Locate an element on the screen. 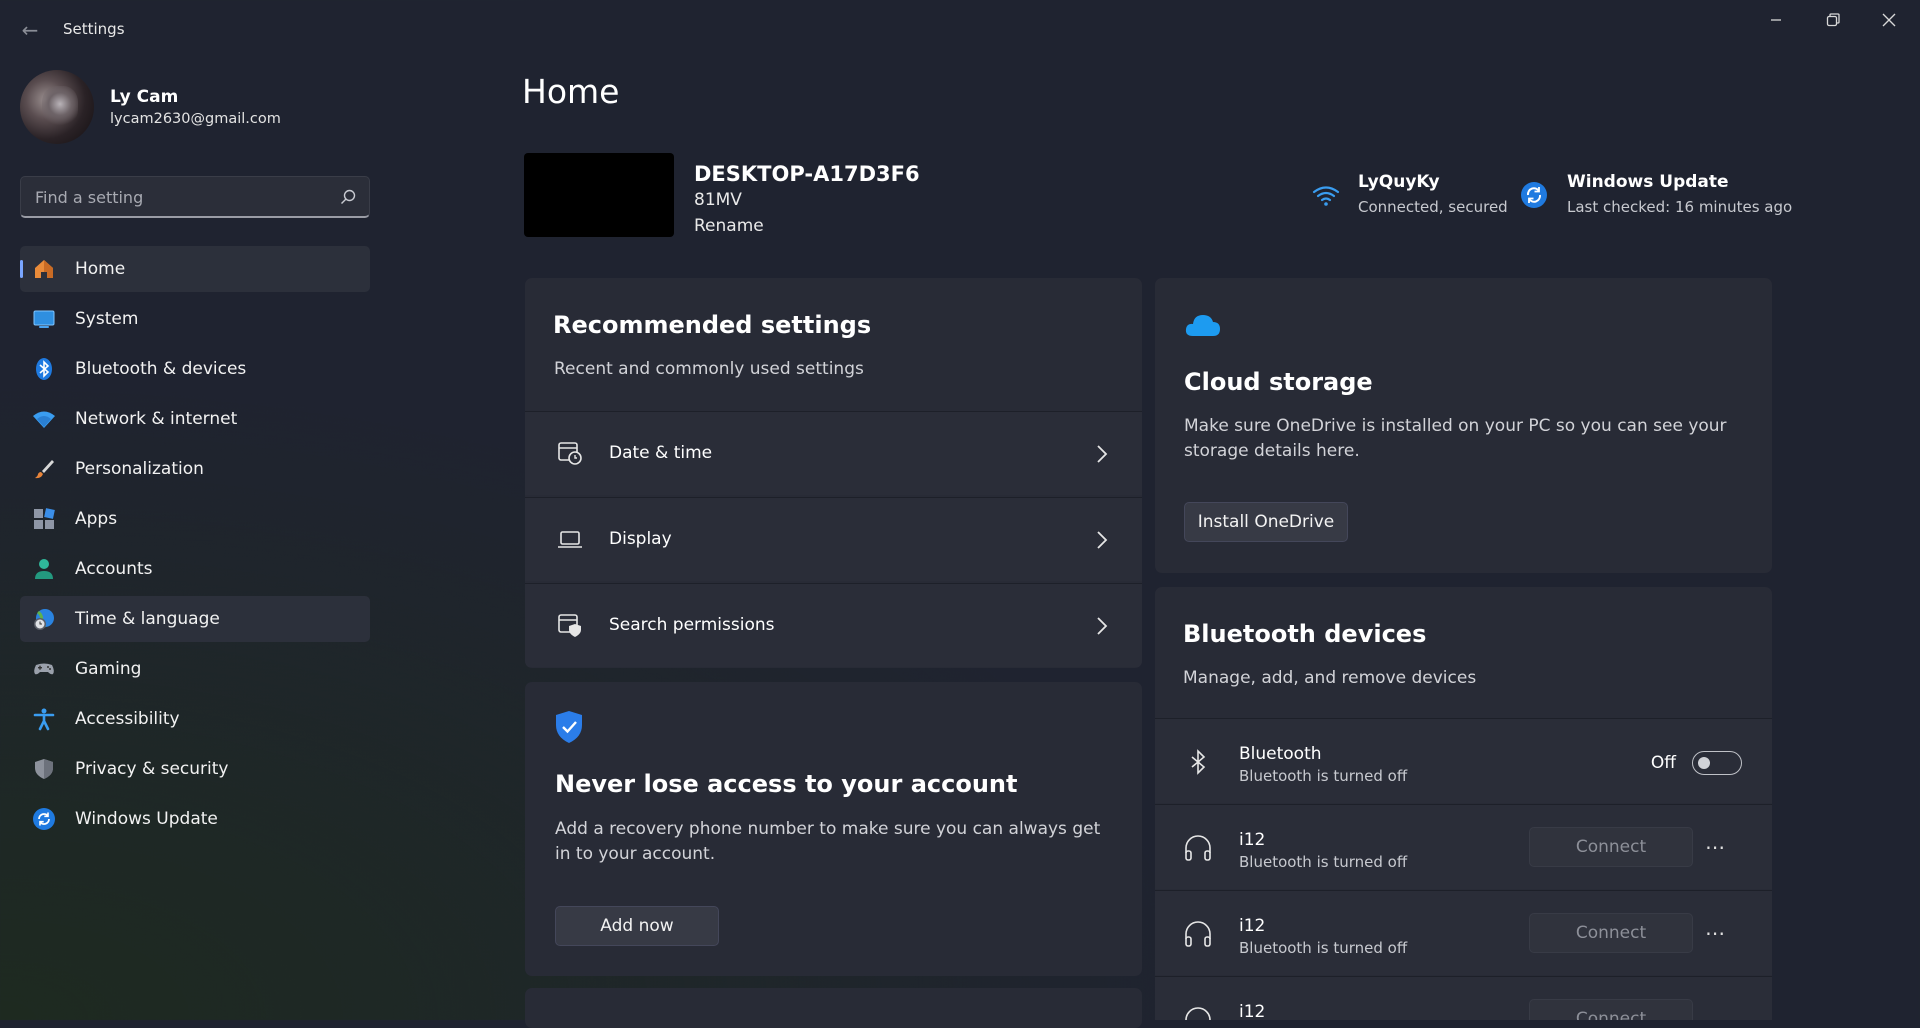 The width and height of the screenshot is (1920, 1028). minimize-button is located at coordinates (1776, 20).